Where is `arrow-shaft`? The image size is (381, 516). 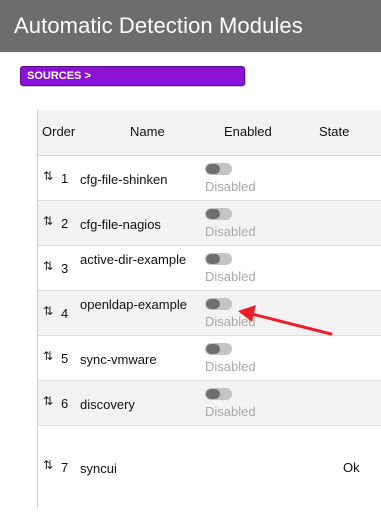
arrow-shaft is located at coordinates (291, 324).